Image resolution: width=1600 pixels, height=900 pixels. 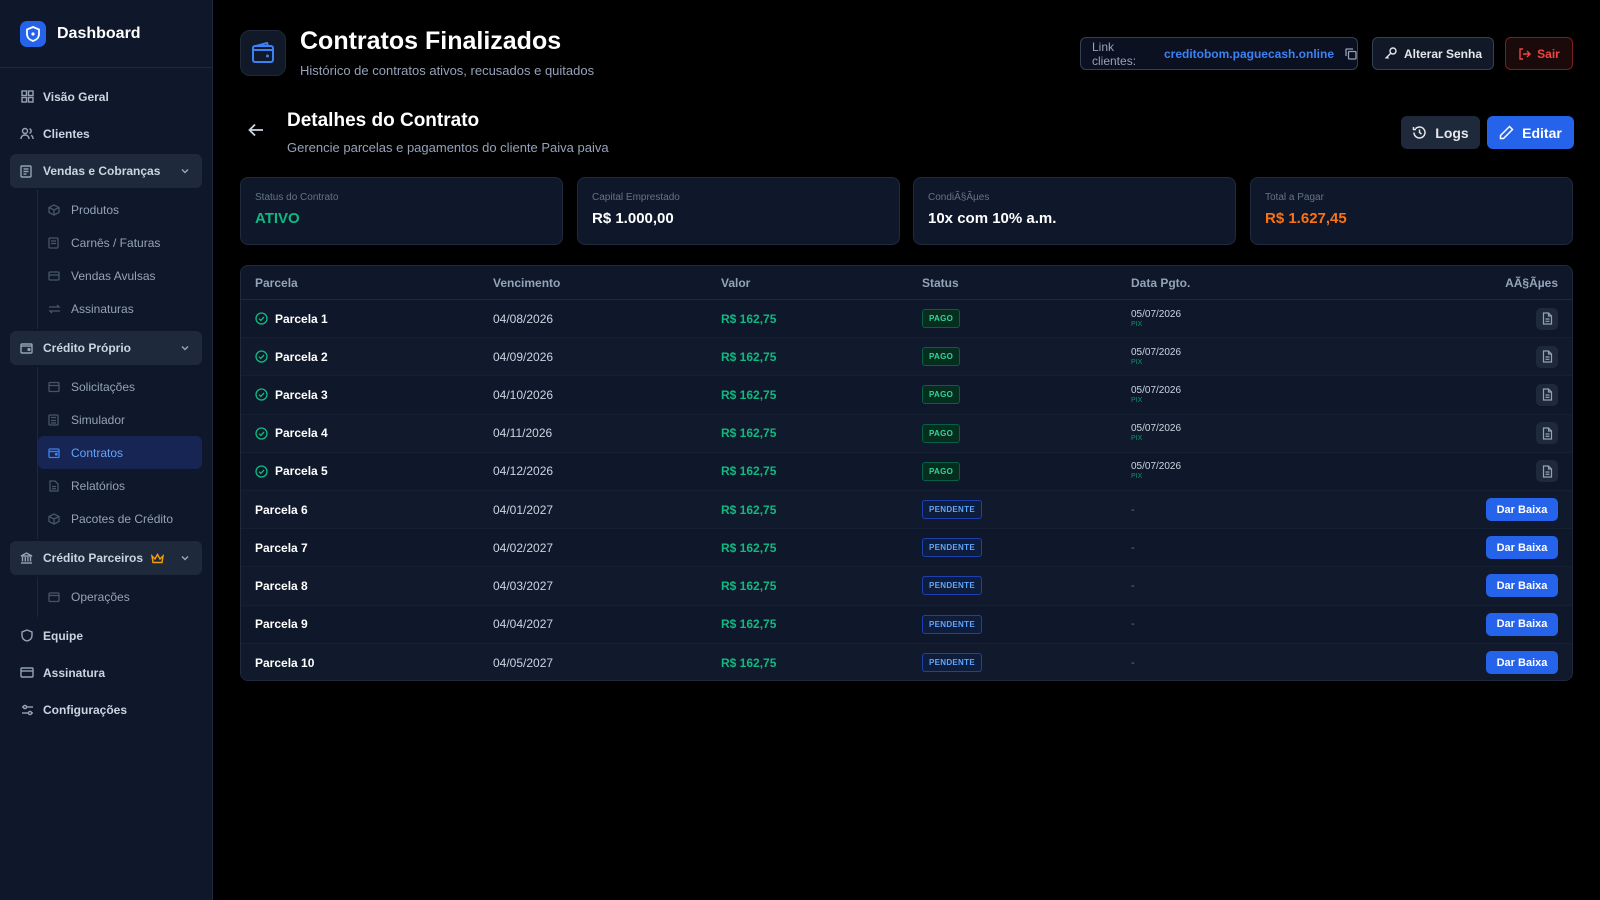 What do you see at coordinates (523, 318) in the screenshot?
I see `cell-vencimento: 04/08/2026` at bounding box center [523, 318].